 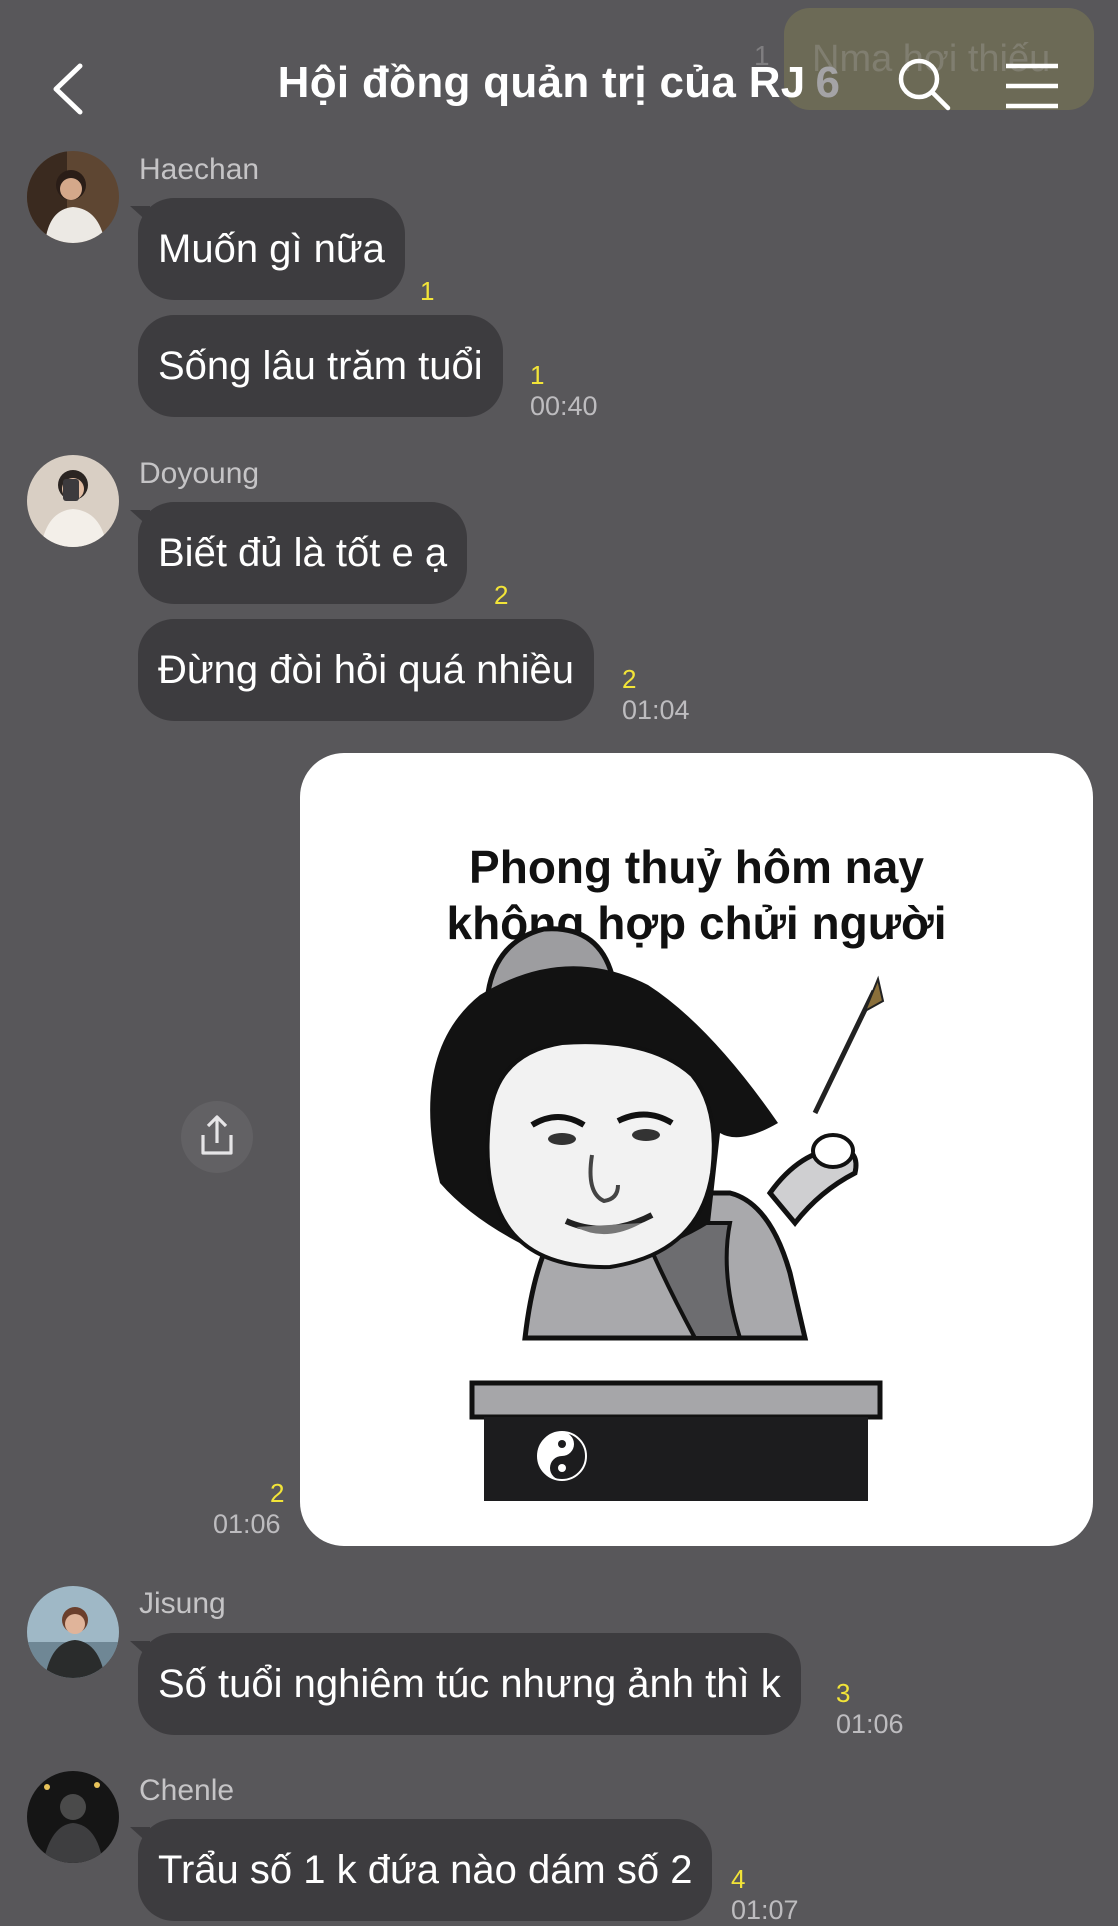 What do you see at coordinates (541, 82) in the screenshot?
I see `chat-title-text: Hội đồng quản trị của RJ` at bounding box center [541, 82].